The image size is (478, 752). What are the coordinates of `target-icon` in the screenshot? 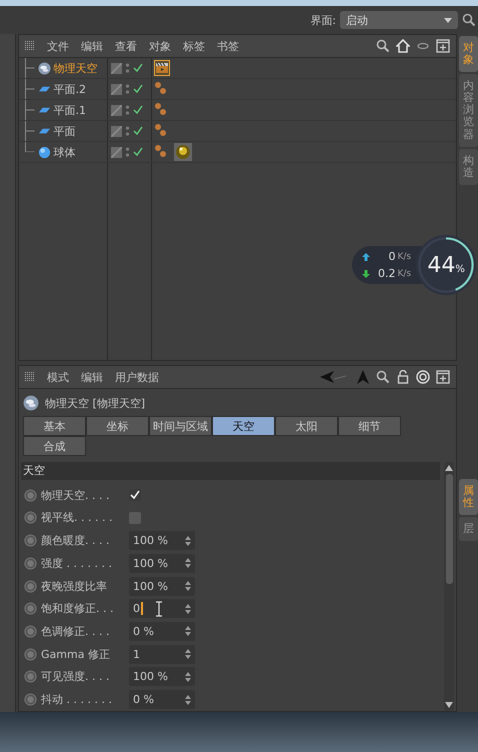 It's located at (423, 377).